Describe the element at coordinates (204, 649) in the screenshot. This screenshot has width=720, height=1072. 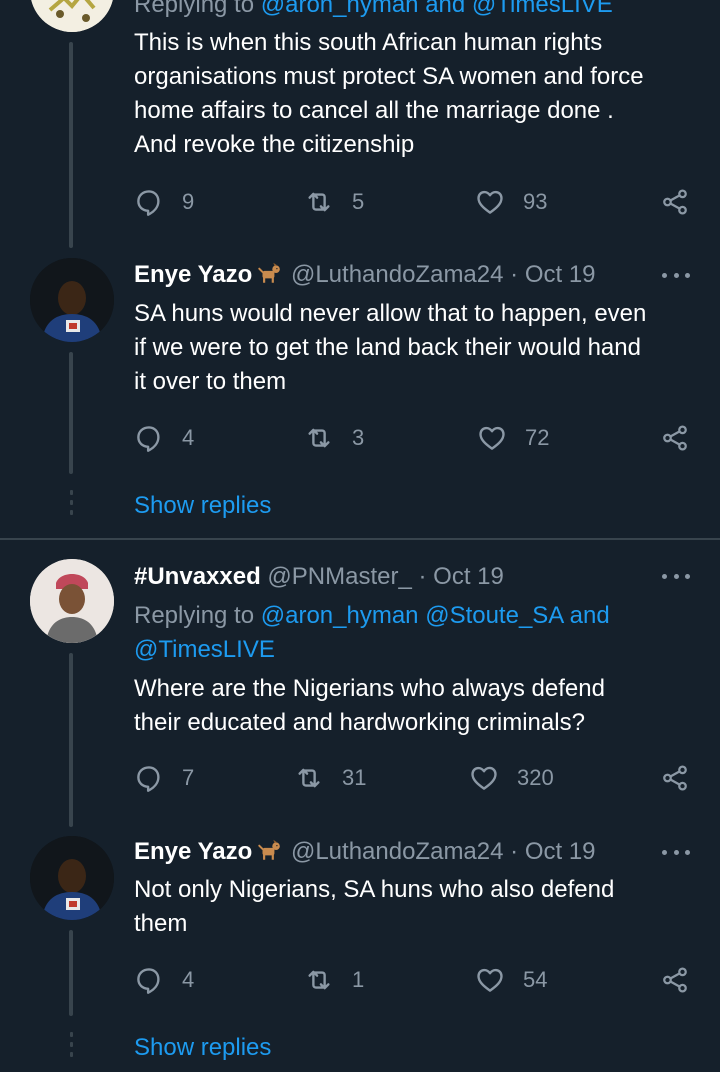
I see `mention-link: @TimesLIVE` at that location.